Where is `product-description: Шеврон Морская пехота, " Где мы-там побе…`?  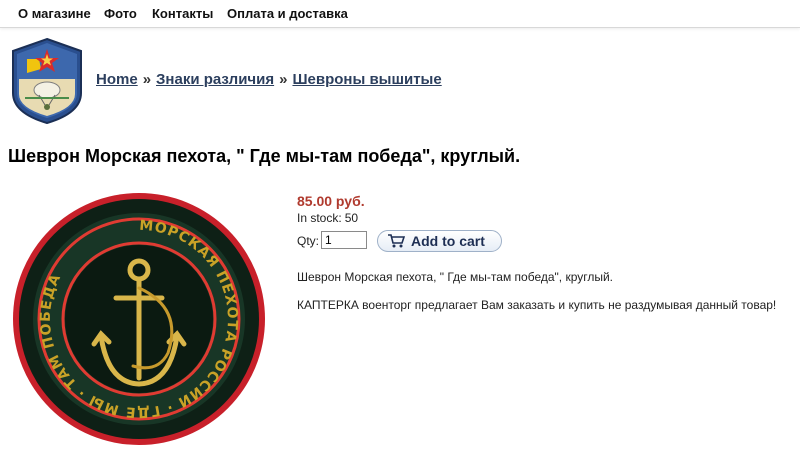 product-description: Шеврон Морская пехота, " Где мы-там побе… is located at coordinates (455, 277).